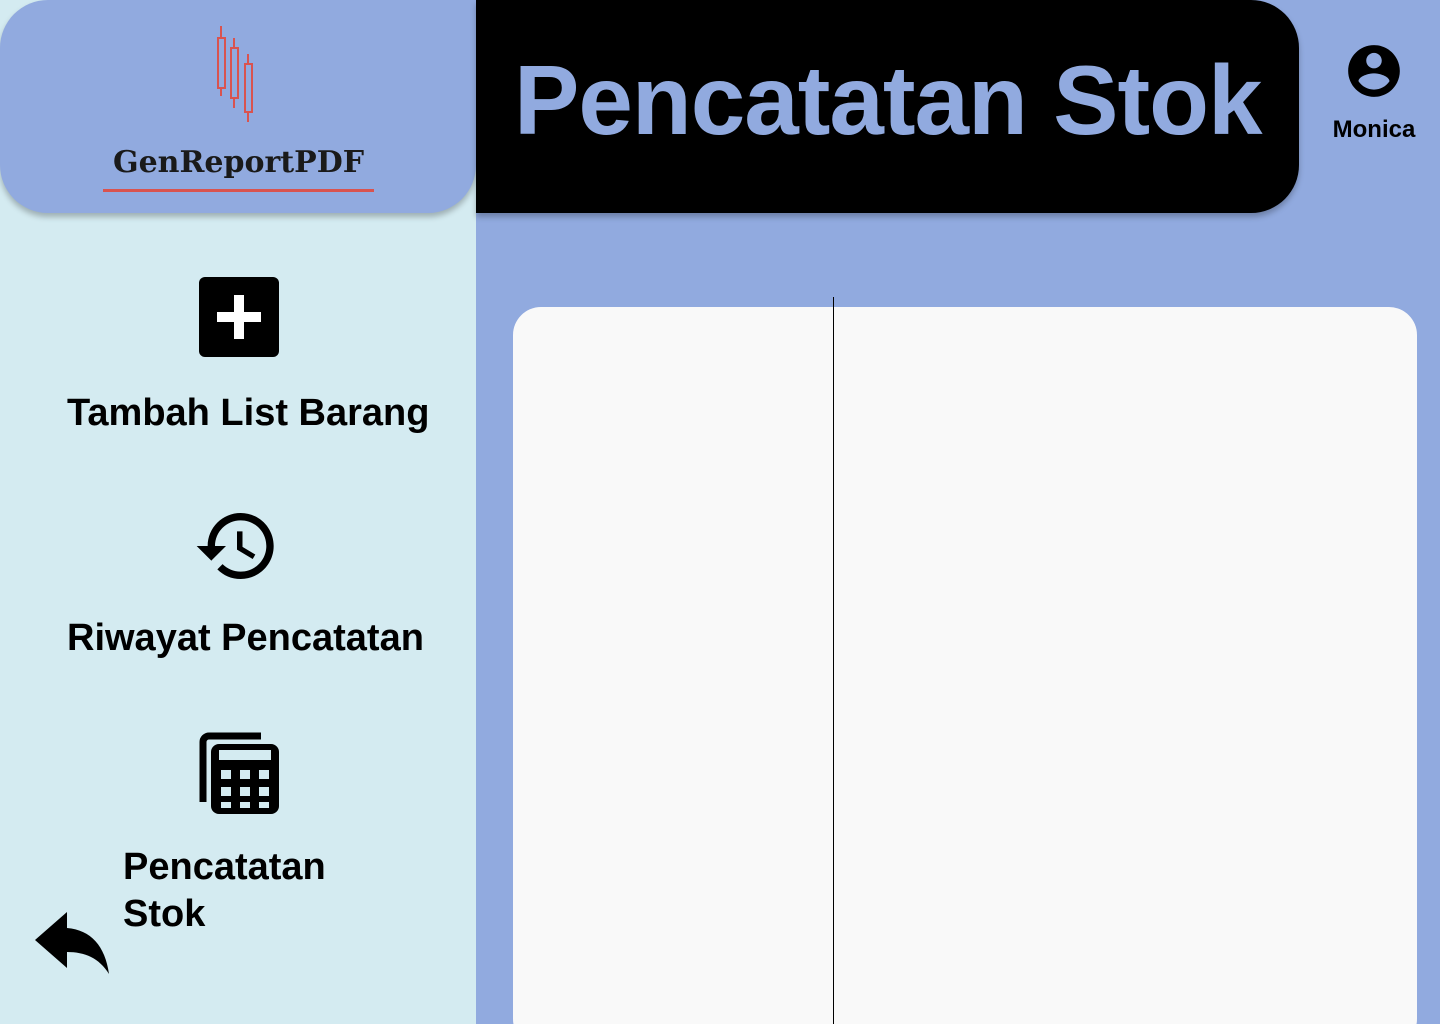 This screenshot has height=1024, width=1440. I want to click on user-profile: Monica, so click(1374, 92).